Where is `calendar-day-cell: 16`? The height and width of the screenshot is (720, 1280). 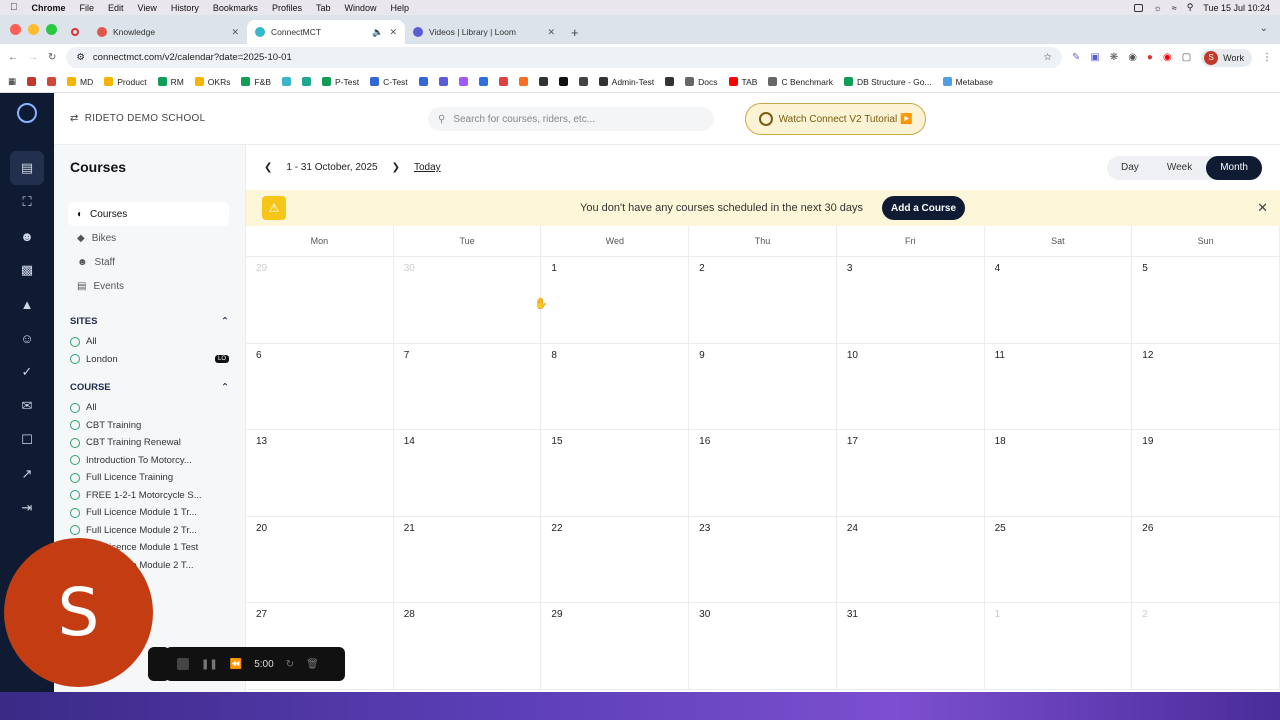
calendar-day-cell: 16 is located at coordinates (763, 473).